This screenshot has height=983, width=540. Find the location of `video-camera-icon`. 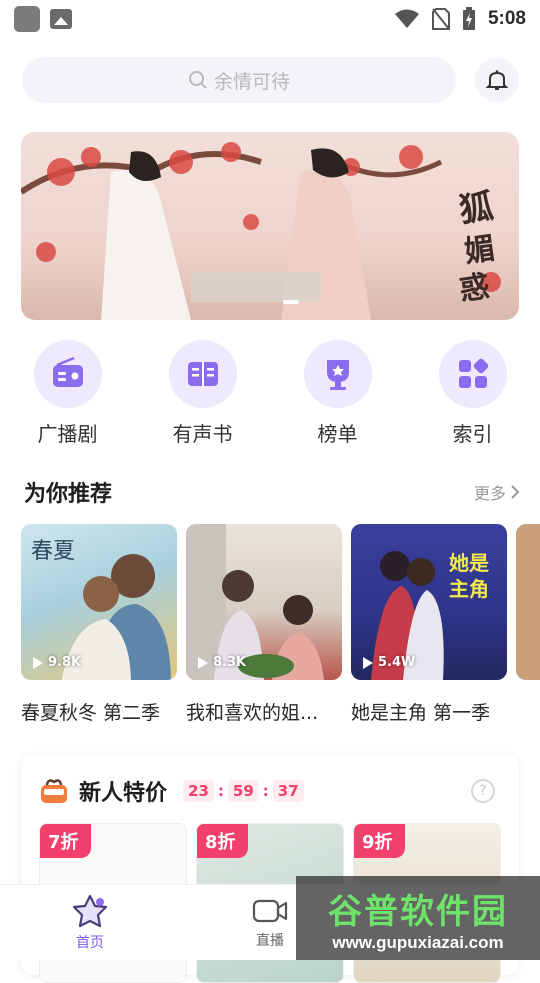

video-camera-icon is located at coordinates (270, 910).